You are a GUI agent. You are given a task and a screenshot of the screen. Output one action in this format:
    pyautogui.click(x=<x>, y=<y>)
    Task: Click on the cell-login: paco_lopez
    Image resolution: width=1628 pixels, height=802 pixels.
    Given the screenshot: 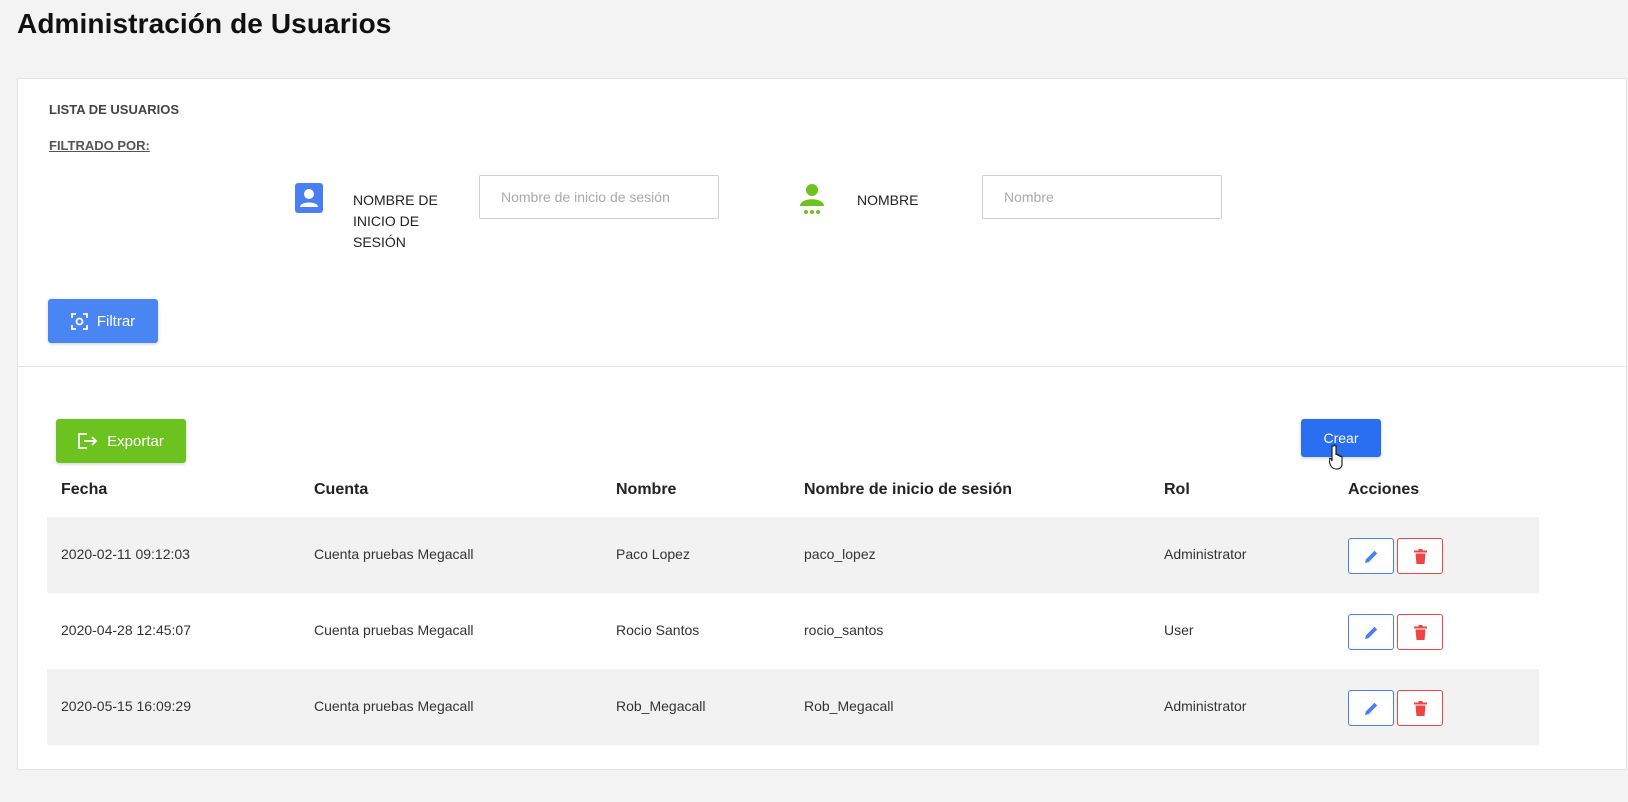 What is the action you would take?
    pyautogui.click(x=840, y=554)
    